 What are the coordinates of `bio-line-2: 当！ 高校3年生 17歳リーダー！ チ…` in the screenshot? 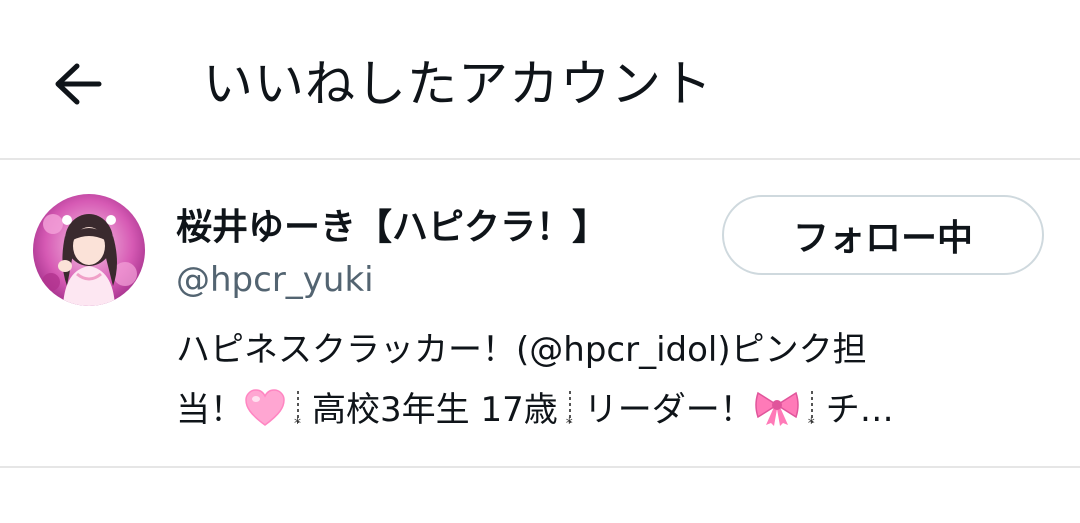 It's located at (601, 413).